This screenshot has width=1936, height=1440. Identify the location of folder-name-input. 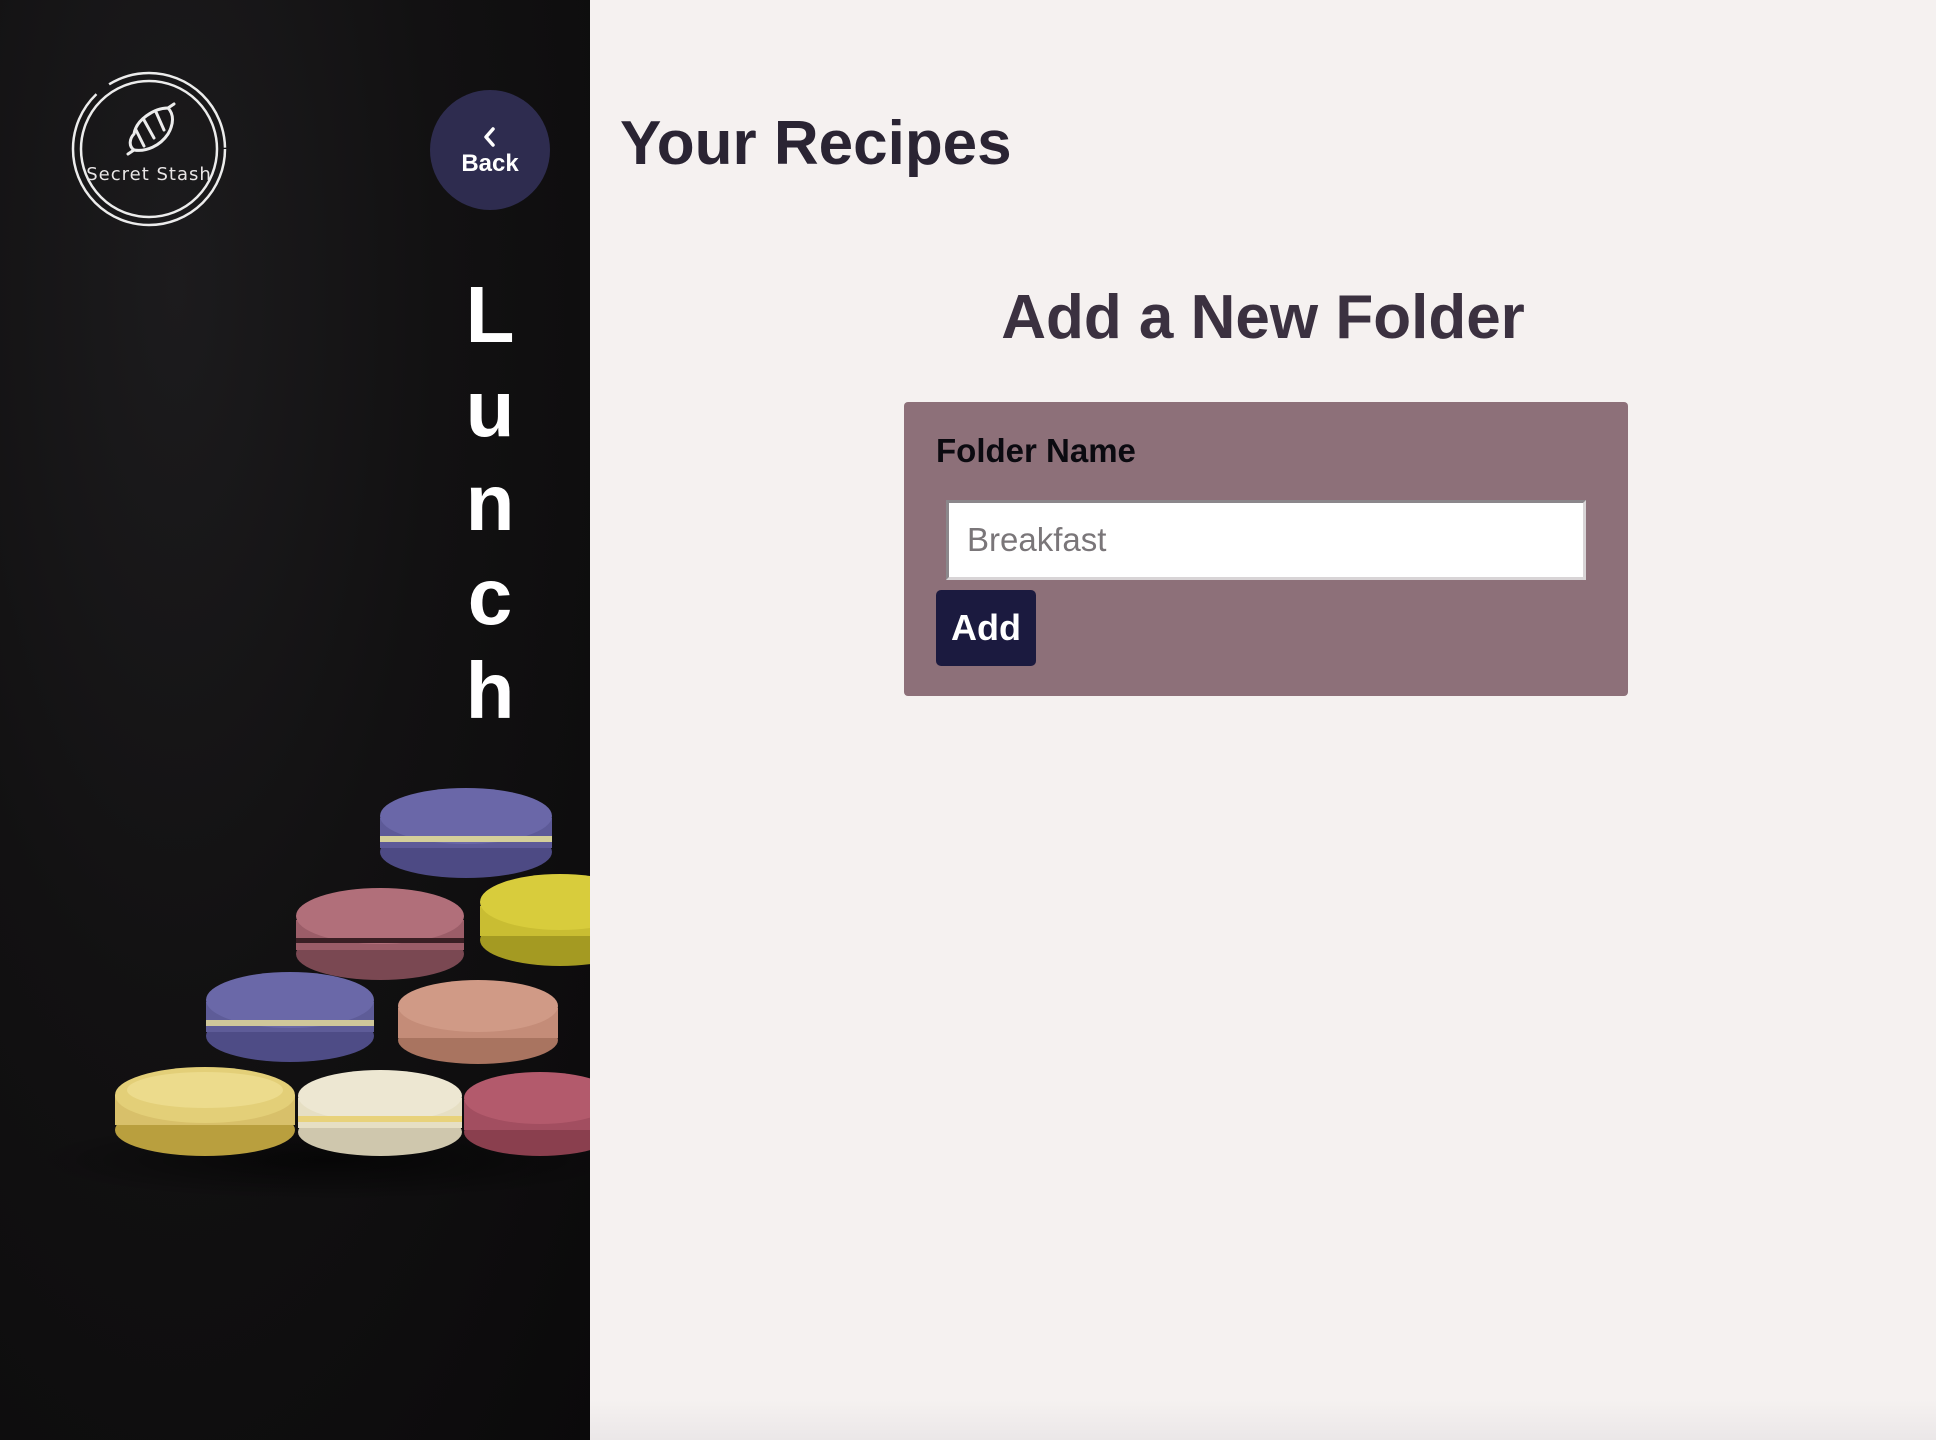
(1266, 540).